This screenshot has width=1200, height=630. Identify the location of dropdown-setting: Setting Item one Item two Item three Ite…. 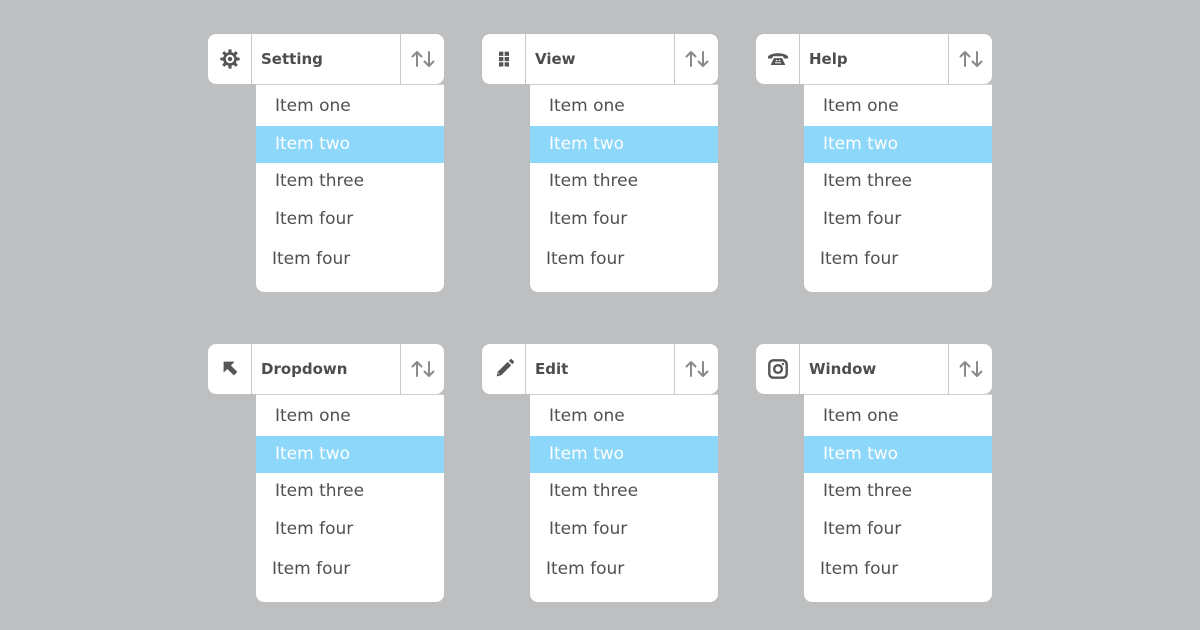
(326, 163).